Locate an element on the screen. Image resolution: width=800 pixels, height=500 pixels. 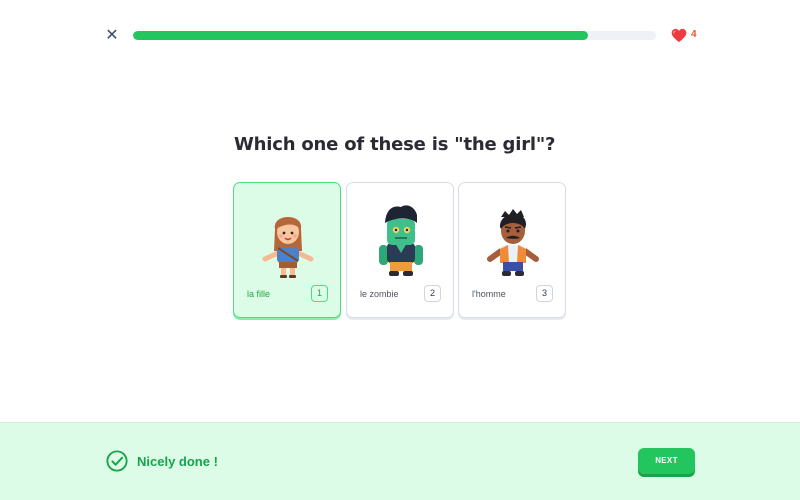
check-circle-icon is located at coordinates (117, 461).